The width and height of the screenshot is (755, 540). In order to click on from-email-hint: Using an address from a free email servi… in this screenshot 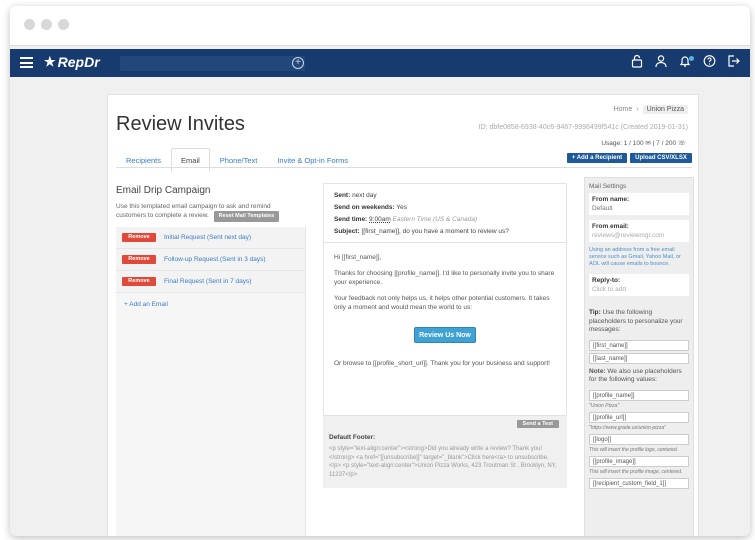, I will do `click(635, 257)`.